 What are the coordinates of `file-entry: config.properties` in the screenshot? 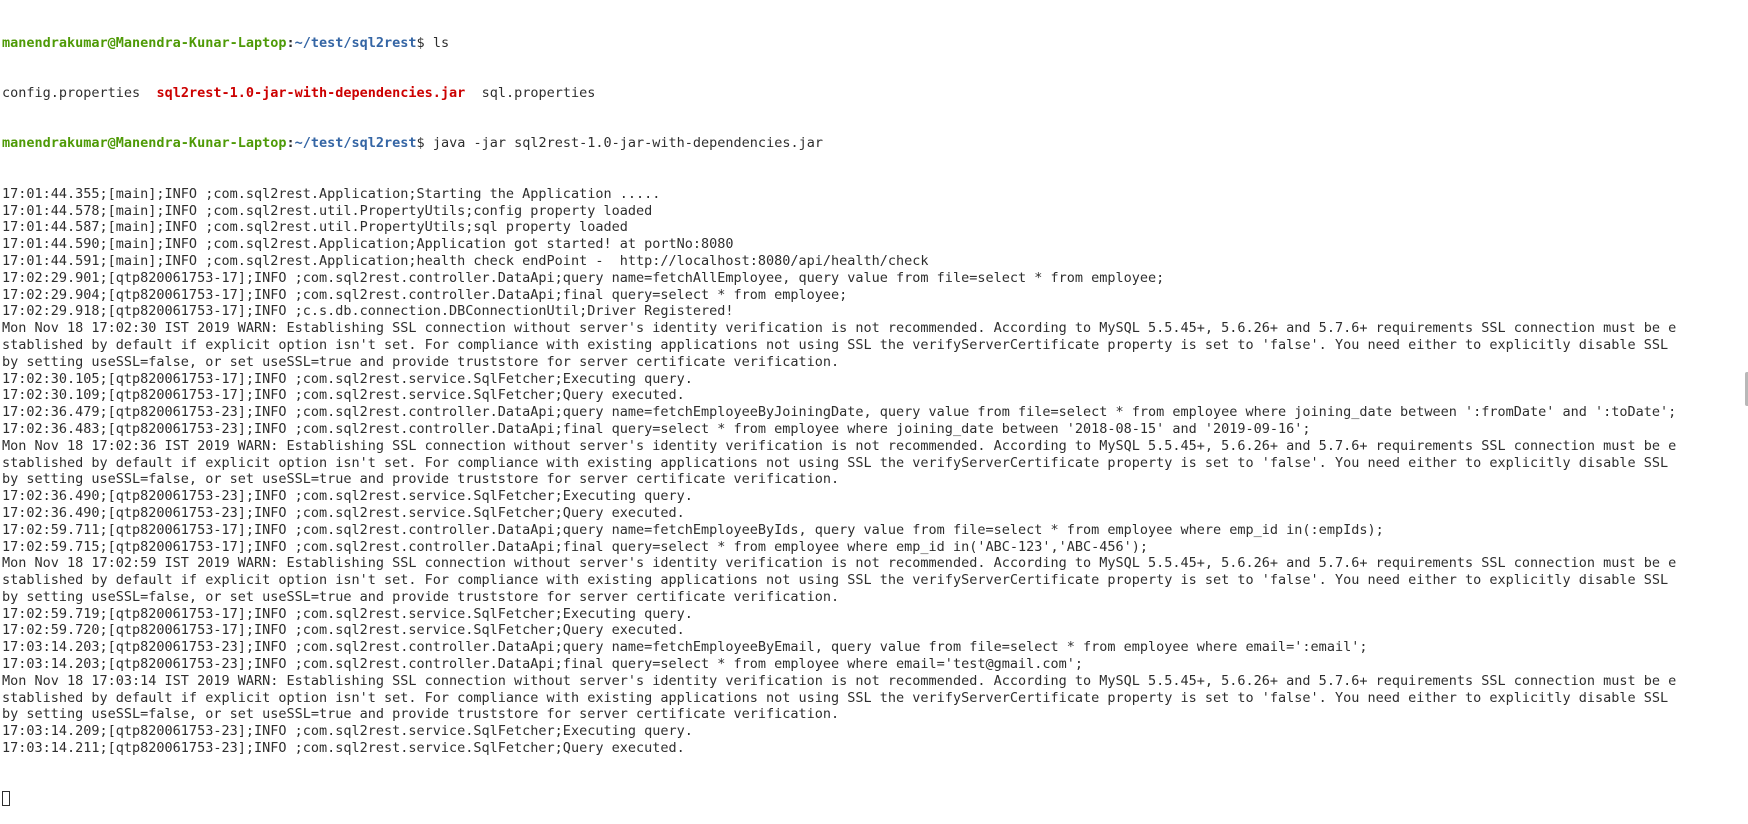 It's located at (71, 92).